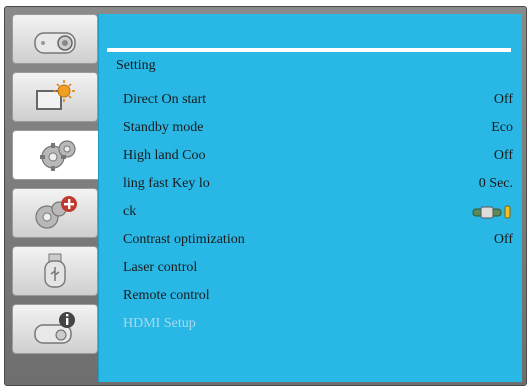 The width and height of the screenshot is (531, 391). I want to click on usb-icon, so click(55, 270).